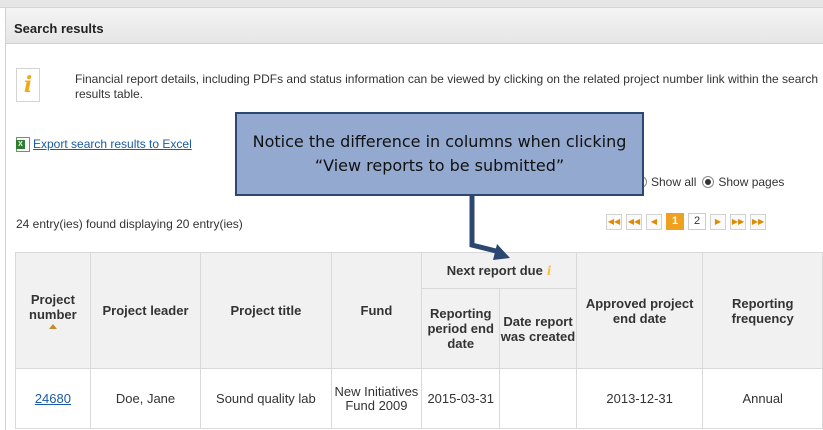  What do you see at coordinates (762, 310) in the screenshot?
I see `col-reporting-frequency: Reporting frequency` at bounding box center [762, 310].